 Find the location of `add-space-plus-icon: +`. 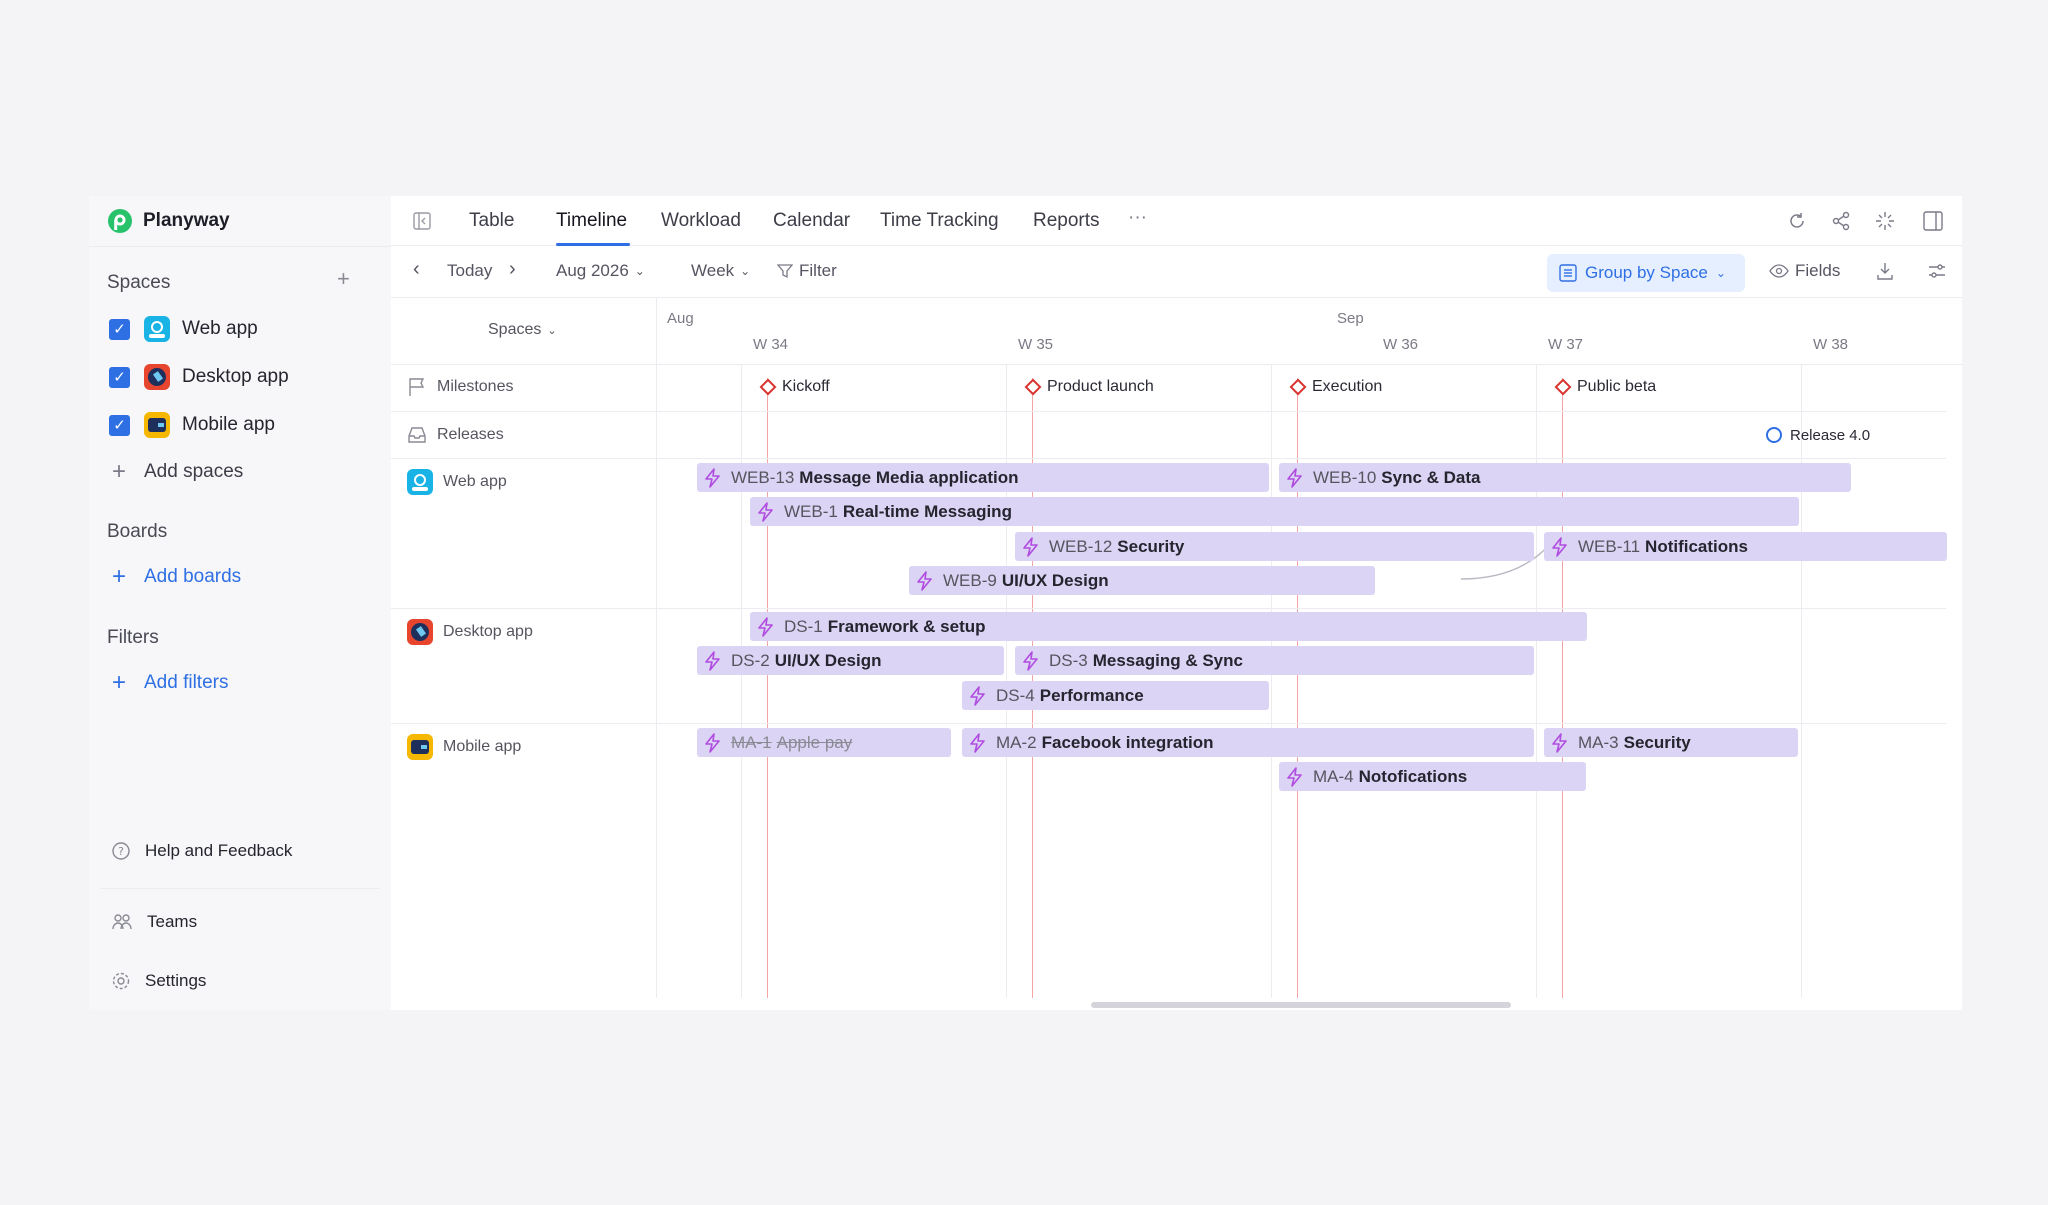

add-space-plus-icon: + is located at coordinates (343, 279).